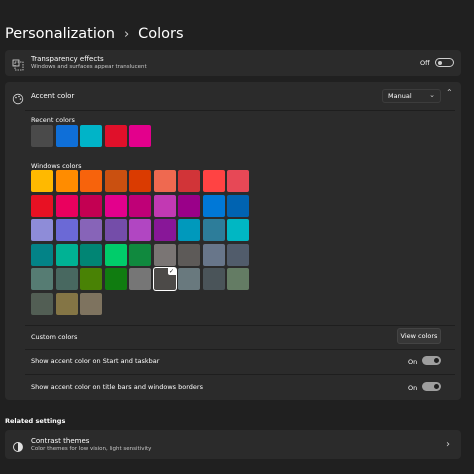  Describe the element at coordinates (432, 95) in the screenshot. I see `chevron-down-icon: ⌄` at that location.